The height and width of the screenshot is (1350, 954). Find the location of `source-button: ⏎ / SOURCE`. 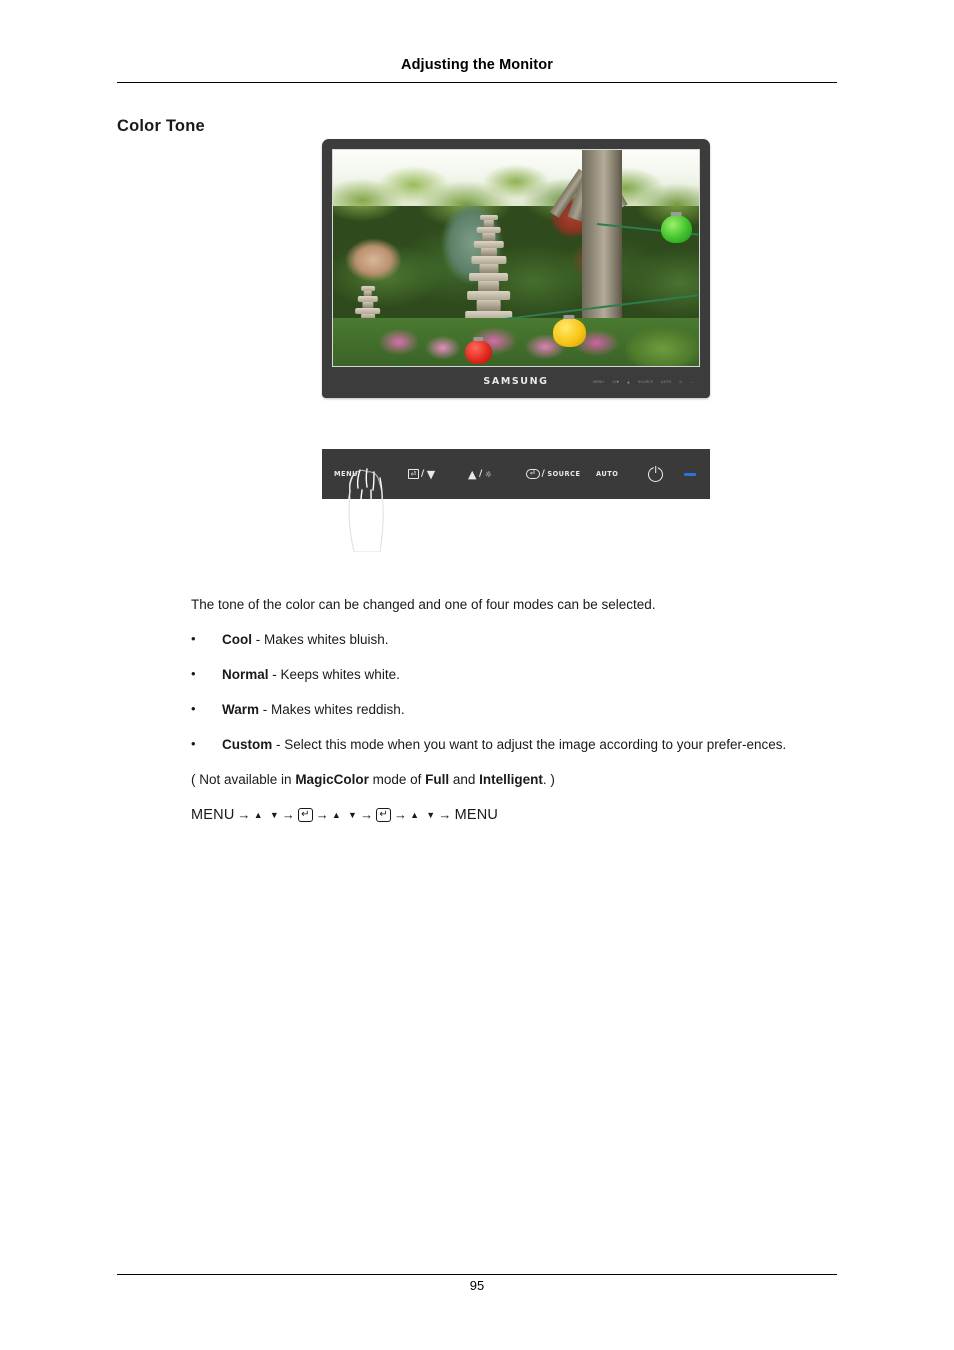

source-button: ⏎ / SOURCE is located at coordinates (561, 474).